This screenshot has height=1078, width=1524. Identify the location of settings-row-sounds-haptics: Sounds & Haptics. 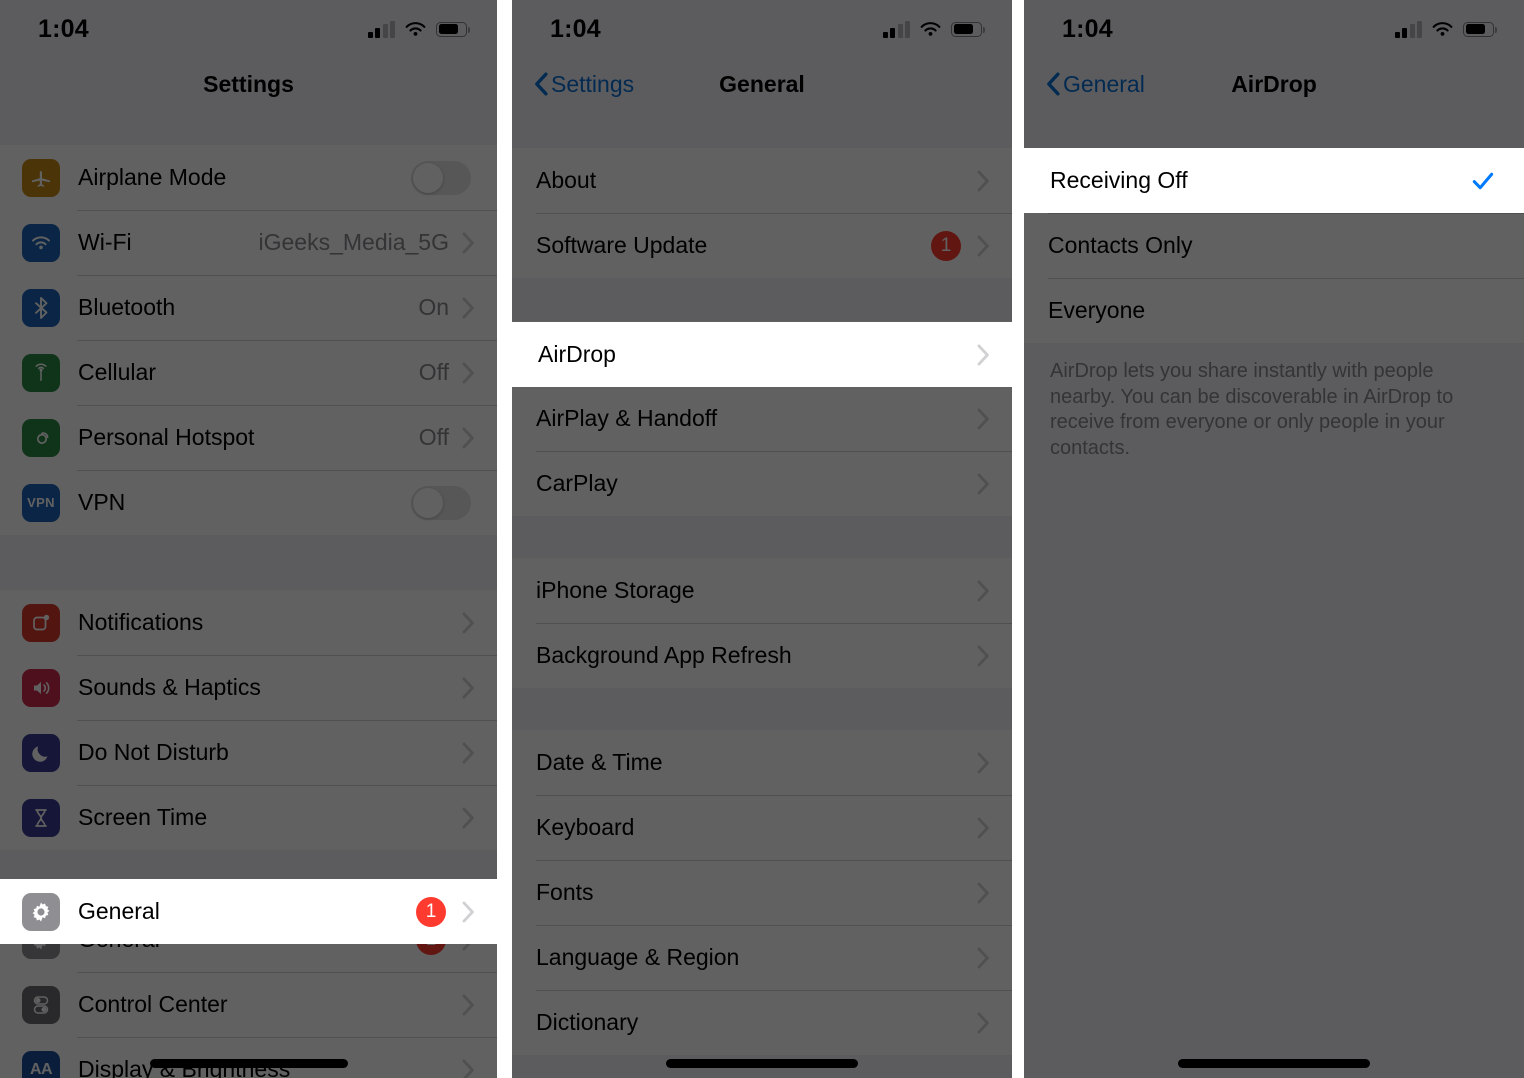
(248, 687).